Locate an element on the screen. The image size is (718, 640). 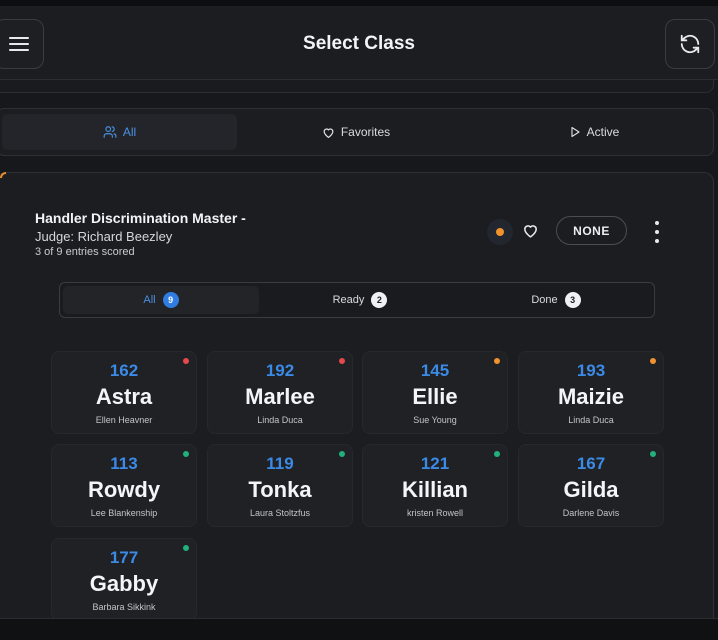
filter-tabs: All Favorites Active is located at coordinates (357, 132).